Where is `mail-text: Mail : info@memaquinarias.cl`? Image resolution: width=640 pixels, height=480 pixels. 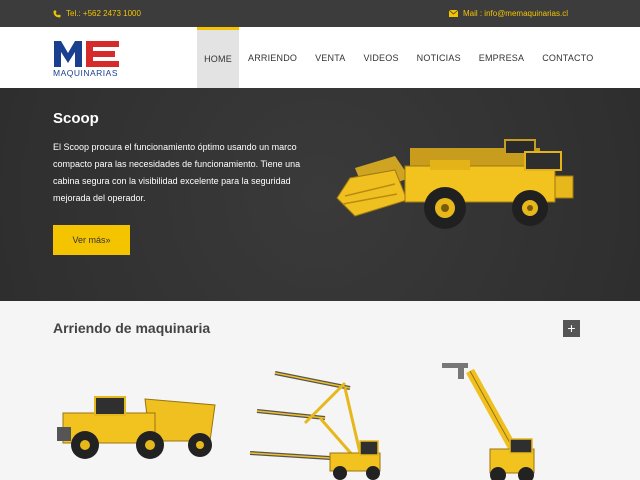
mail-text: Mail : info@memaquinarias.cl is located at coordinates (515, 13).